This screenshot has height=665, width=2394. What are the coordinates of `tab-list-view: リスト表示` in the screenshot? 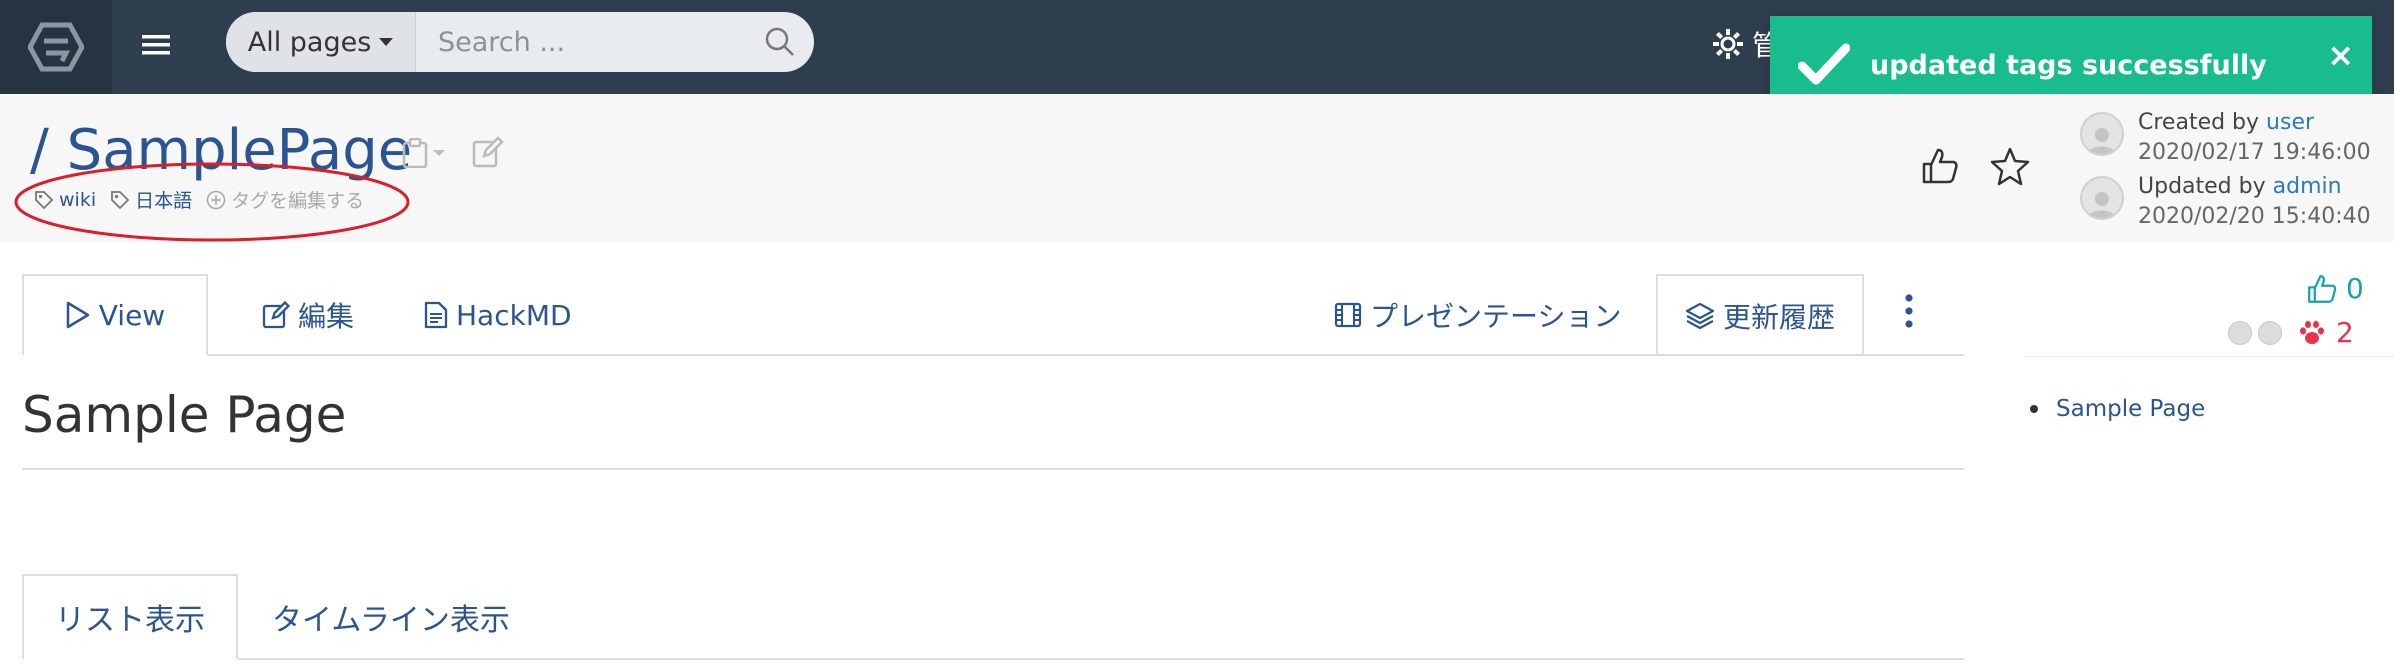 It's located at (130, 617).